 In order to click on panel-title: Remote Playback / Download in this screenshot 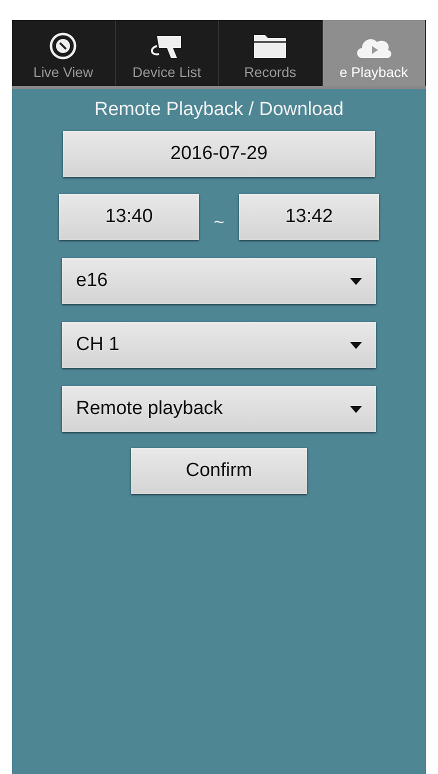, I will do `click(219, 110)`.